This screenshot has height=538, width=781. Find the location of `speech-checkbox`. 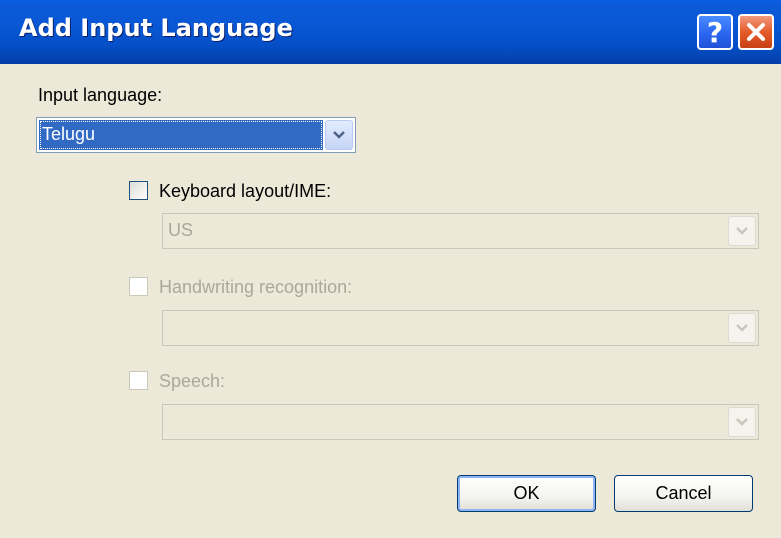

speech-checkbox is located at coordinates (138, 380).